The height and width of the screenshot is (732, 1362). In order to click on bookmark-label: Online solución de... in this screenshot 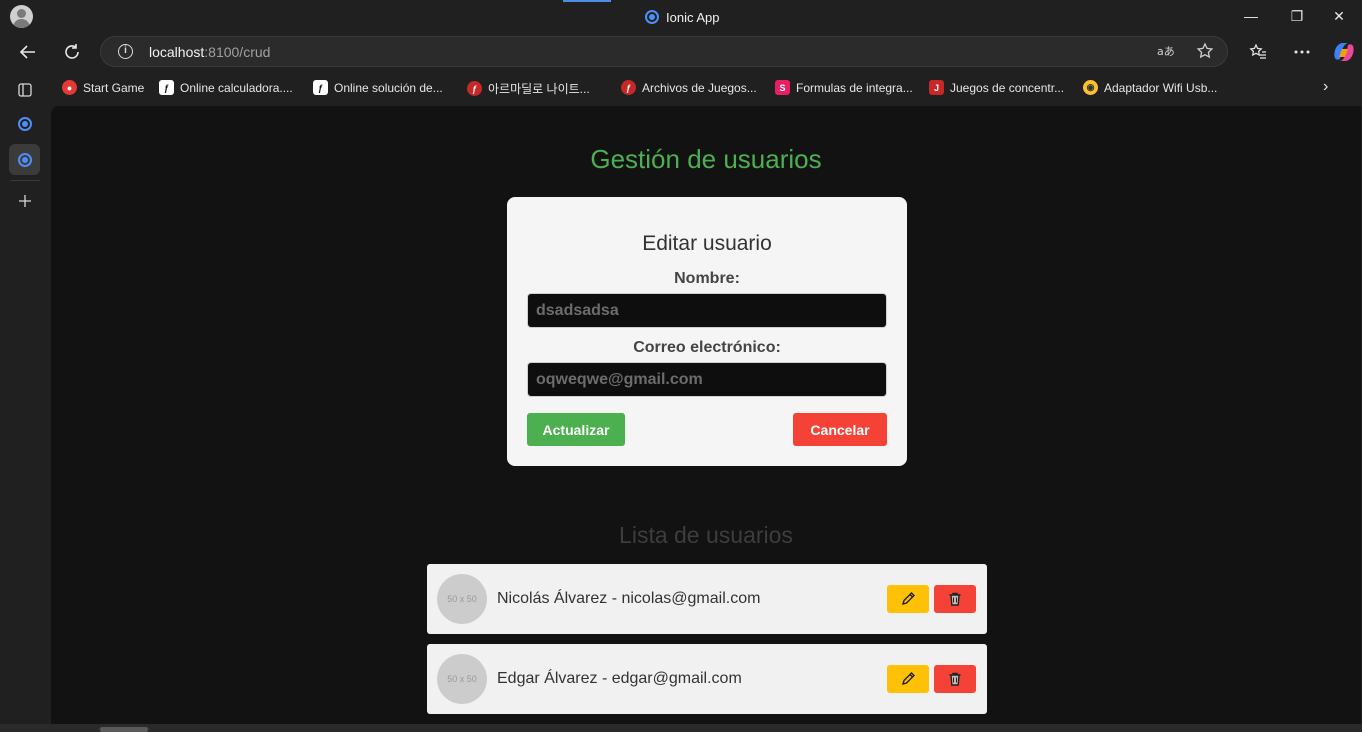, I will do `click(388, 87)`.